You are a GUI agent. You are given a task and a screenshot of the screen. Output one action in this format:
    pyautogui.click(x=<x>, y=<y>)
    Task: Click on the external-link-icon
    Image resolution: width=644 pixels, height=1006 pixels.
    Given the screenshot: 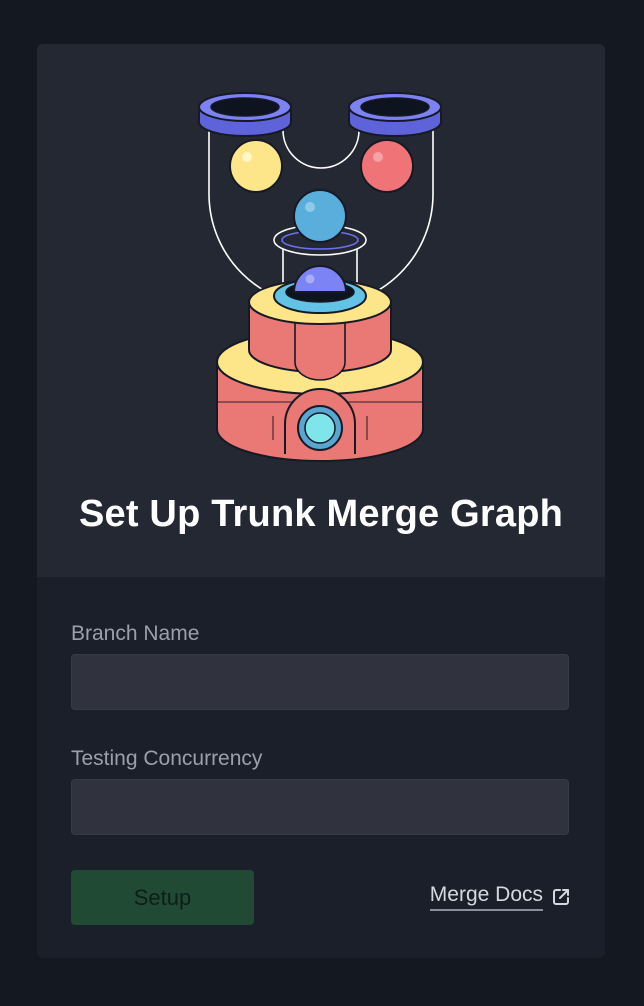 What is the action you would take?
    pyautogui.click(x=561, y=896)
    